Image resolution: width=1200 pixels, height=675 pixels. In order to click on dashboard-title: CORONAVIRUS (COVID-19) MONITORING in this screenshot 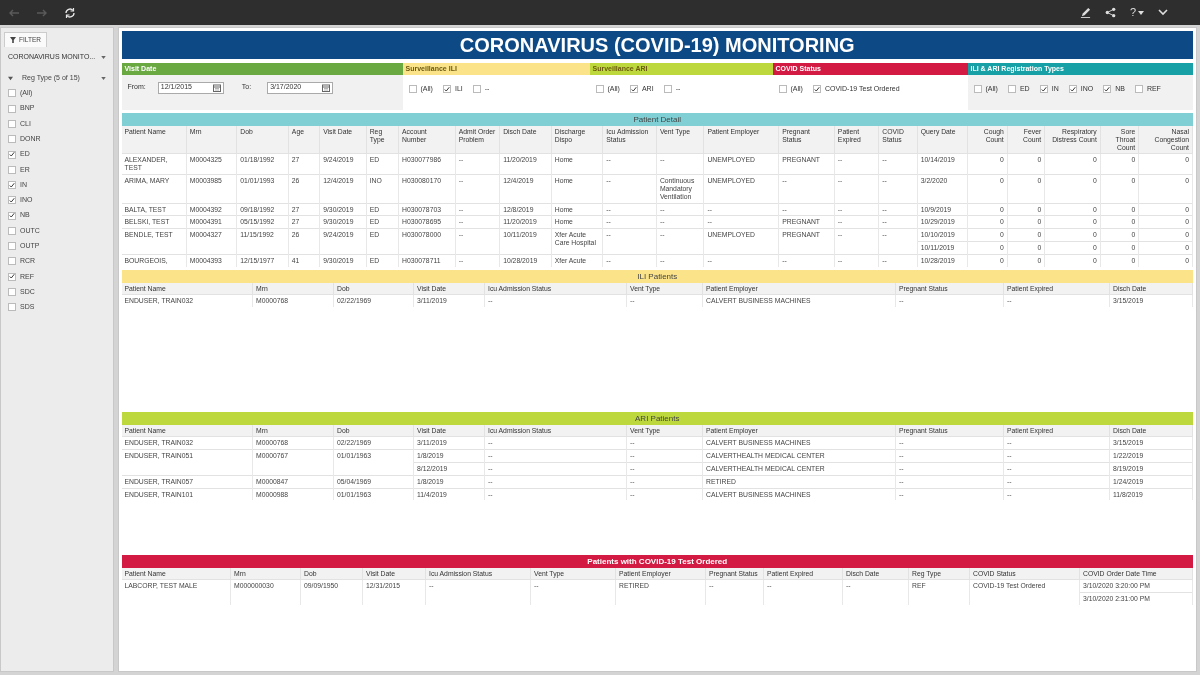, I will do `click(657, 45)`.